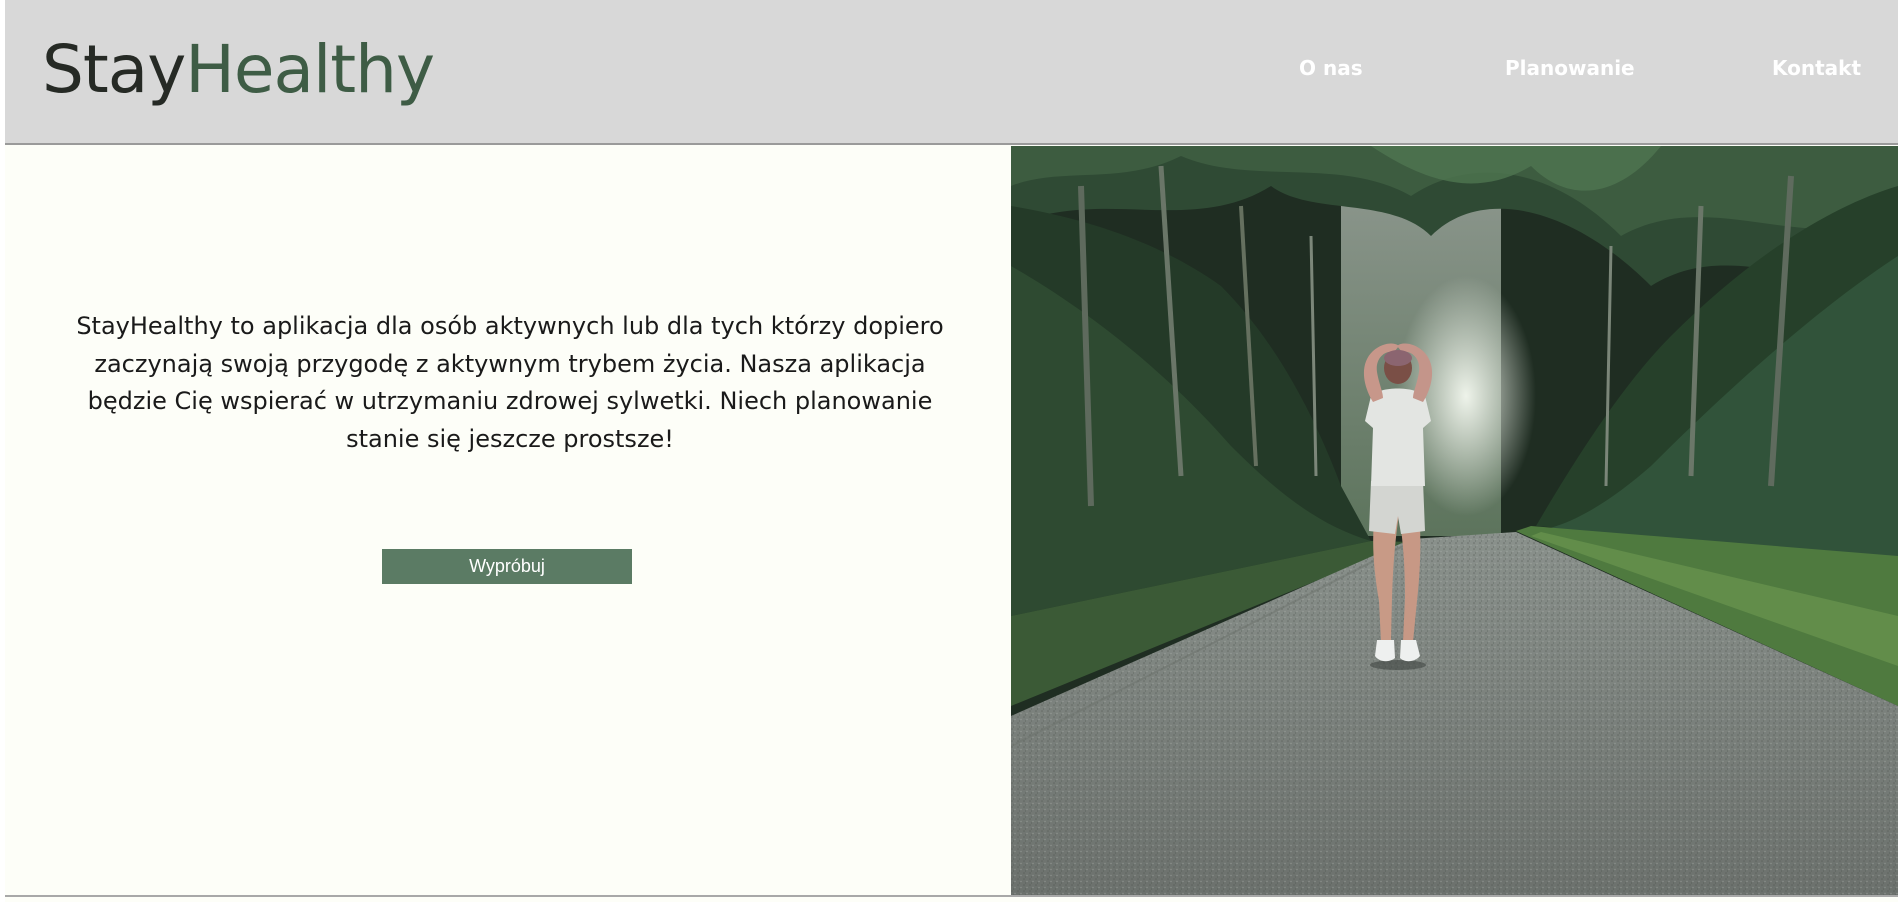  What do you see at coordinates (951, 896) in the screenshot?
I see `bottom-divider` at bounding box center [951, 896].